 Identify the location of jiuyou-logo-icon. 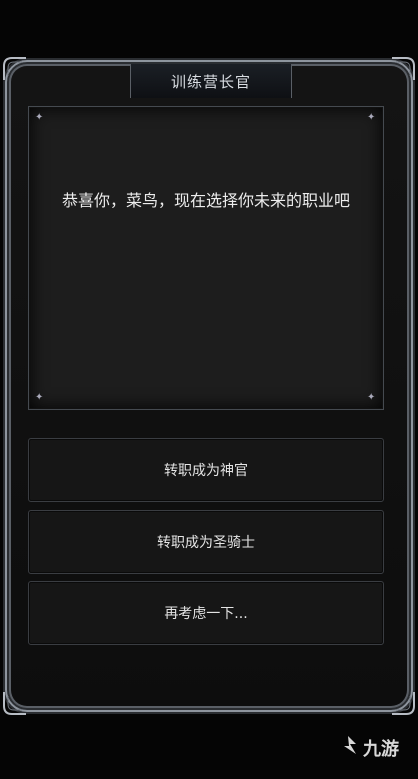
(348, 748).